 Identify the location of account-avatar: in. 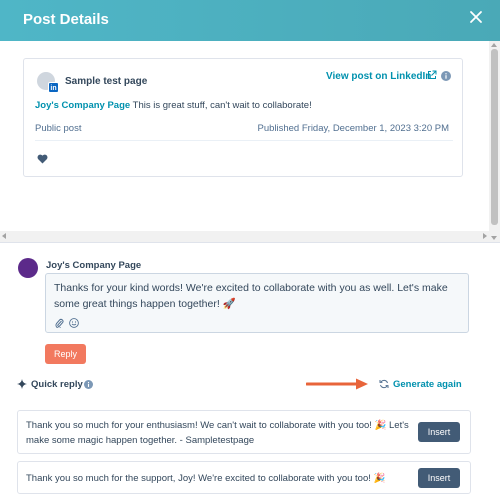
(48, 82).